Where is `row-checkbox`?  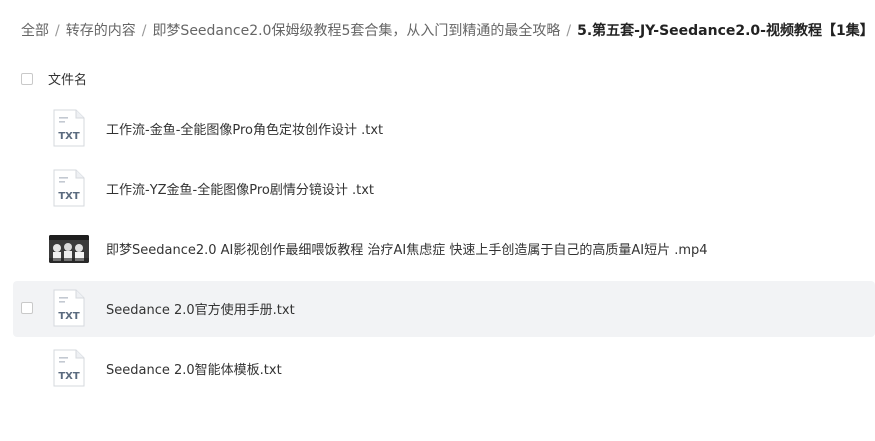
row-checkbox is located at coordinates (27, 308).